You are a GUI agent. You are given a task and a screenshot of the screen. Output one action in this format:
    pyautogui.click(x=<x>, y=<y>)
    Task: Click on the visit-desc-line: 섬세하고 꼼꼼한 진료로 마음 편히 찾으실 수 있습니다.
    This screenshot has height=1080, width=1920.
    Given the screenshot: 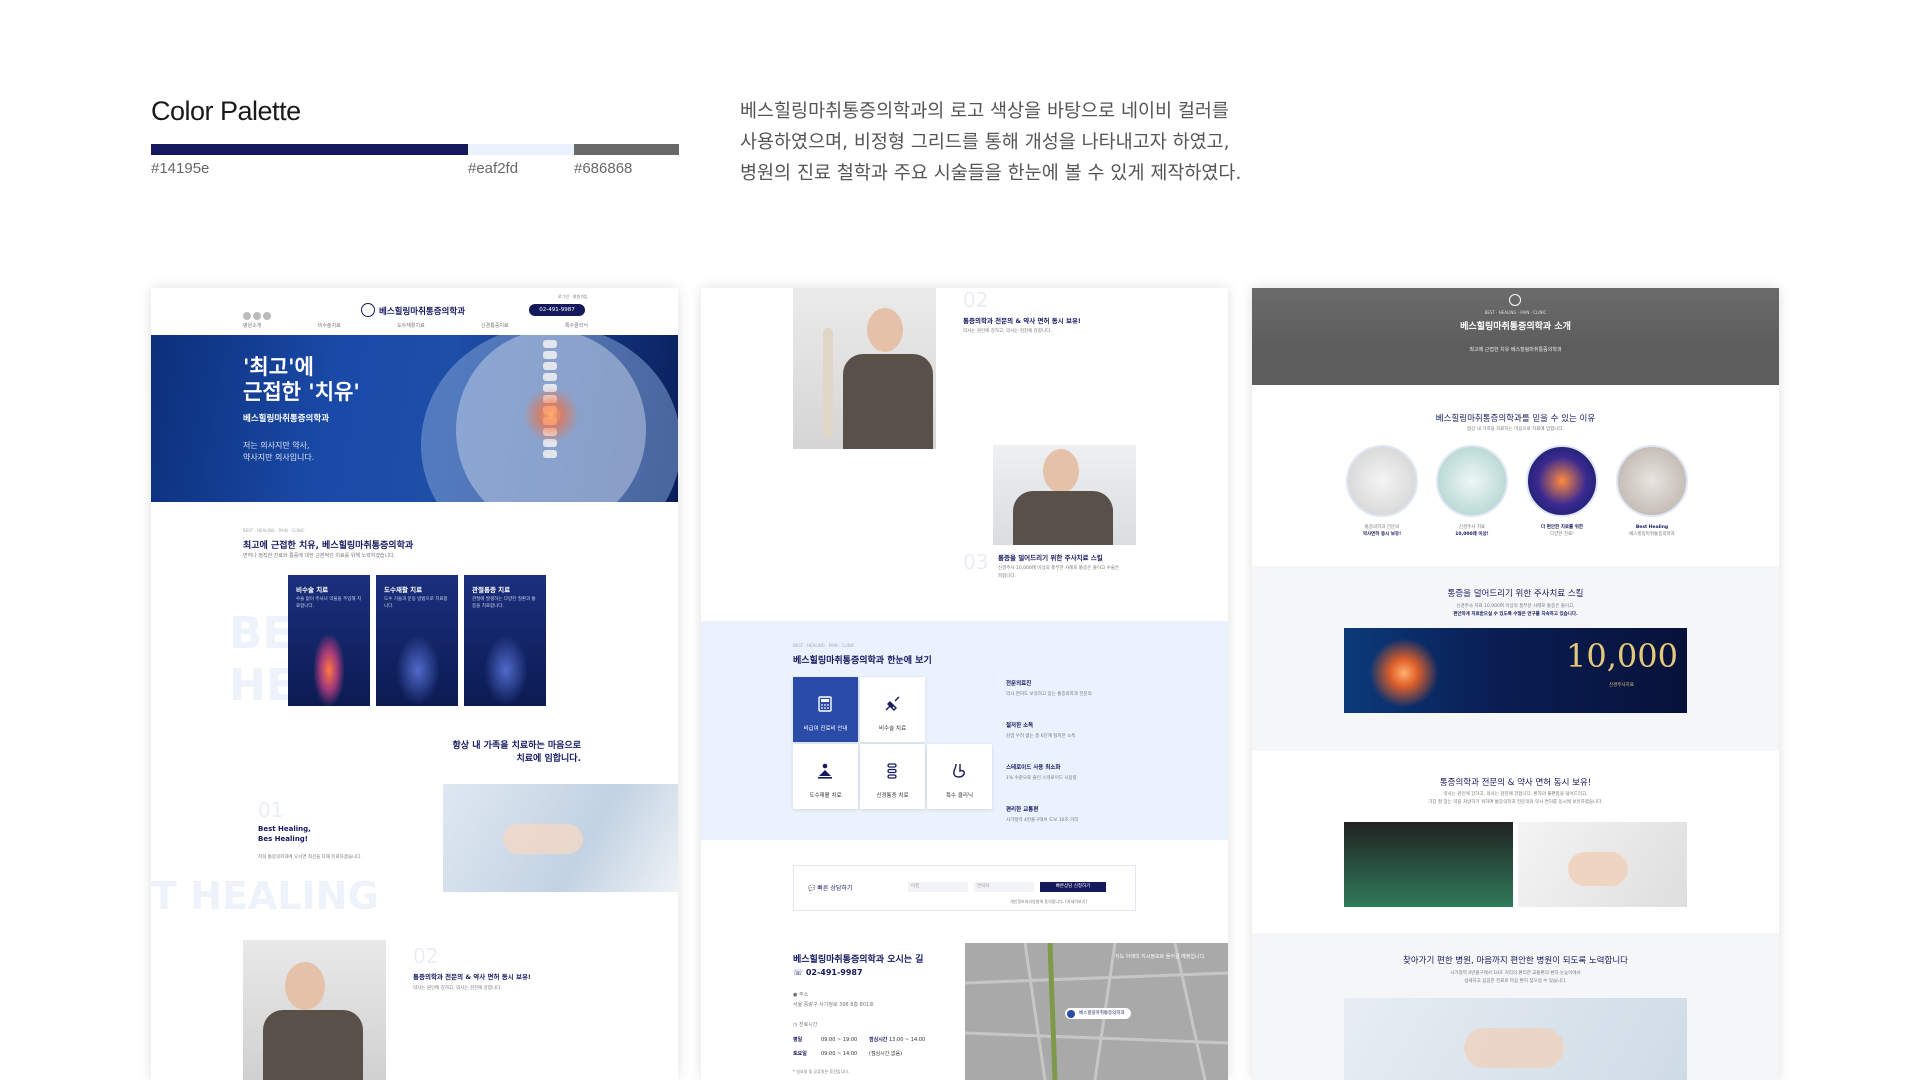 What is the action you would take?
    pyautogui.click(x=1515, y=981)
    